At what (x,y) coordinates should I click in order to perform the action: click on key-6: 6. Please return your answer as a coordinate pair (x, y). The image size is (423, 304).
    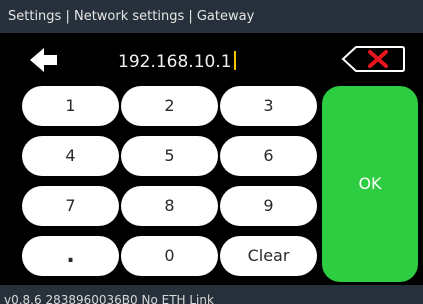
    Looking at the image, I should click on (268, 156).